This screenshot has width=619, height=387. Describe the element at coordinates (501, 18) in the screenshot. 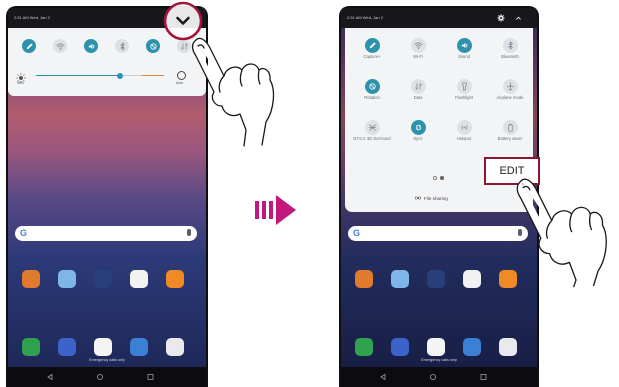

I see `settings-gear-icon` at that location.